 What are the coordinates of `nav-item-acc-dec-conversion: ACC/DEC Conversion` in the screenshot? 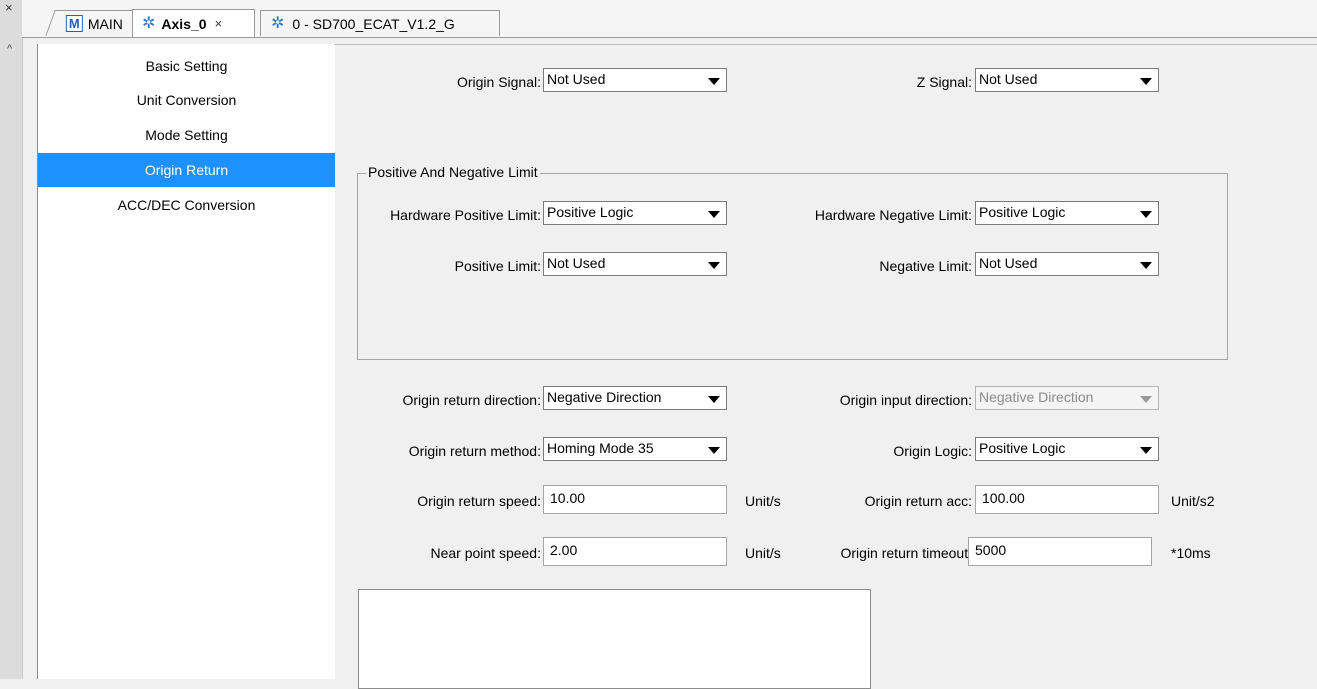 It's located at (186, 205).